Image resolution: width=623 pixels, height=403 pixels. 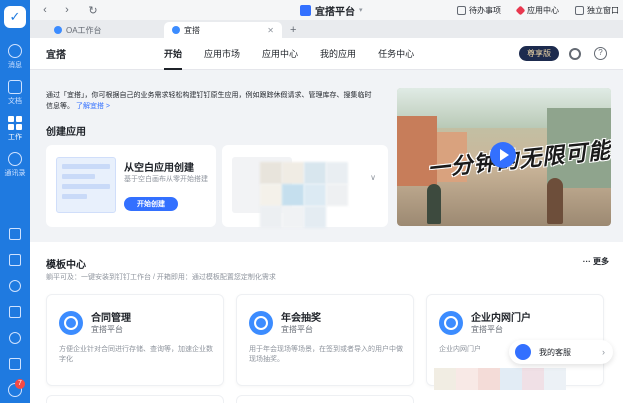 I want to click on tab-label: OA工作台, so click(x=84, y=30).